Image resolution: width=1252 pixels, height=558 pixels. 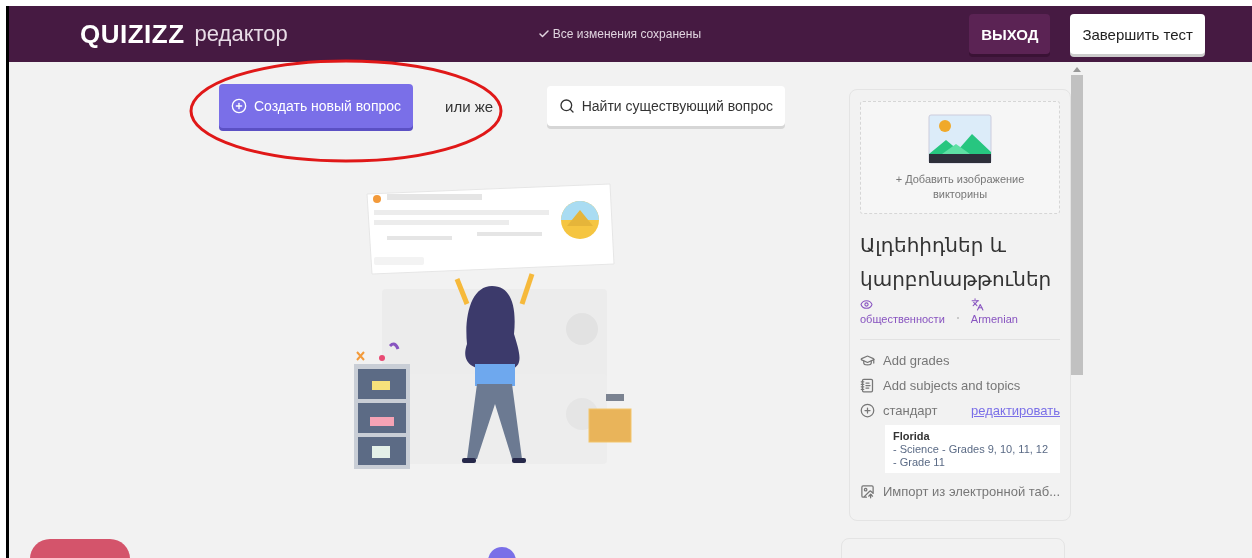 I want to click on notebook-icon, so click(x=867, y=385).